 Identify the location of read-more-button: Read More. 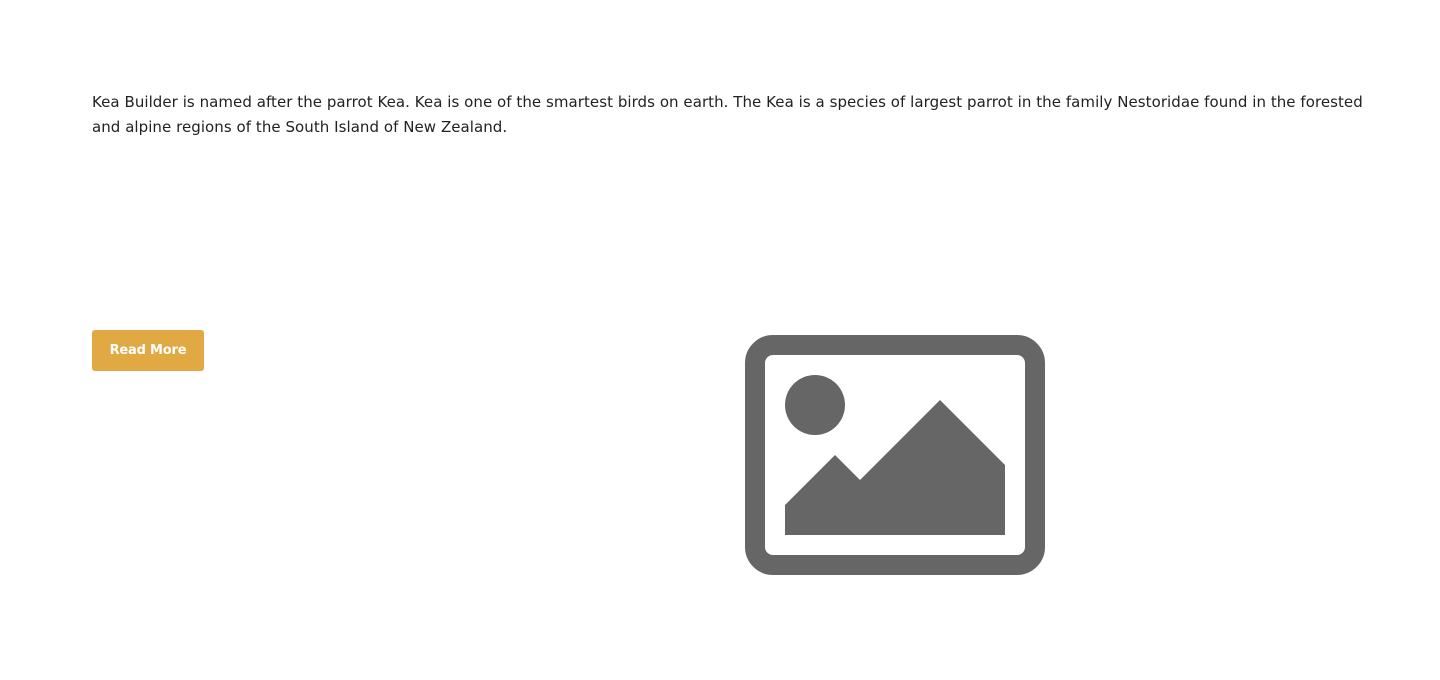
(148, 350).